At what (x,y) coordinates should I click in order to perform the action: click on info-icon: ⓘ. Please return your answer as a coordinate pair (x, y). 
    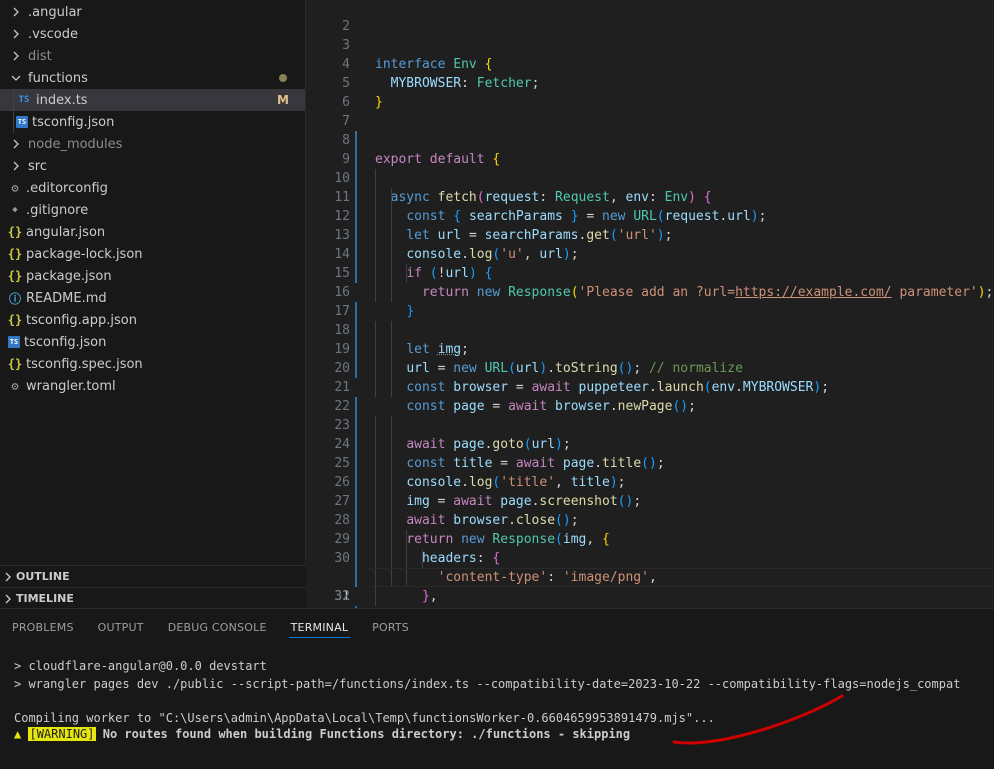
    Looking at the image, I should click on (14, 298).